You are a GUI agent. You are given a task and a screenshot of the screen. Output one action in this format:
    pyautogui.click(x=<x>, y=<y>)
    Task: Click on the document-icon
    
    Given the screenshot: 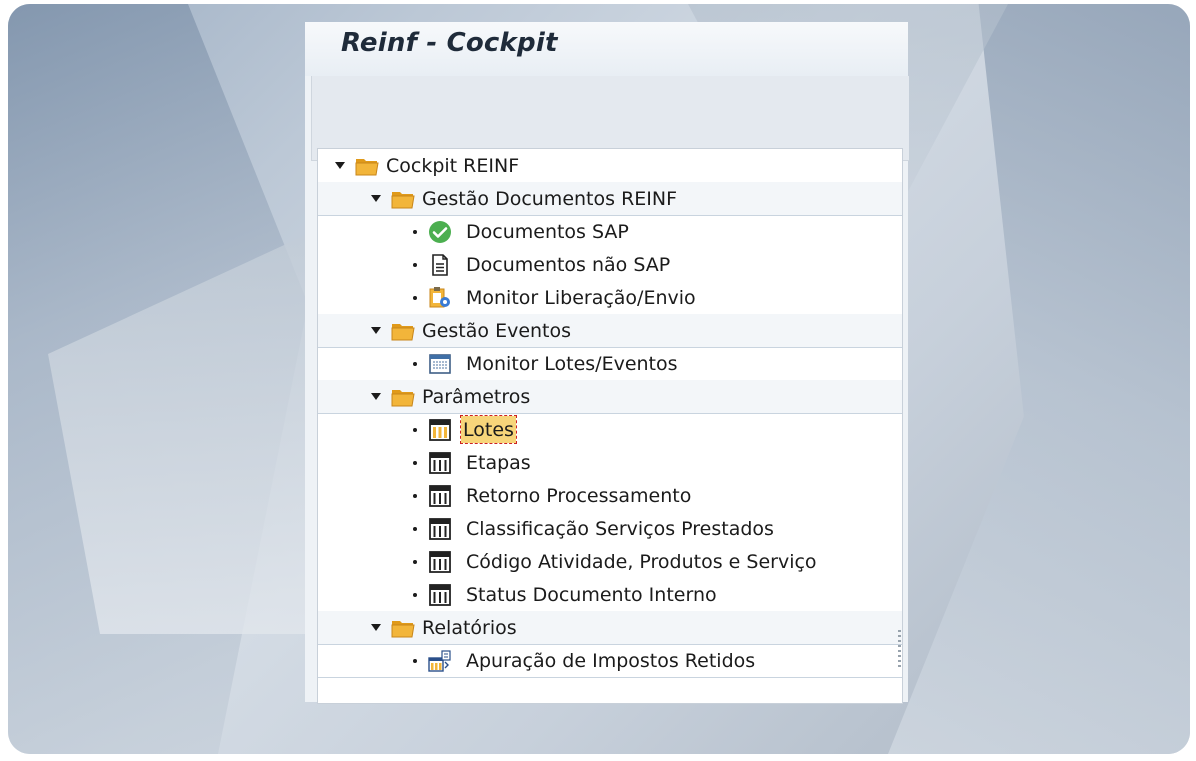 What is the action you would take?
    pyautogui.click(x=440, y=265)
    